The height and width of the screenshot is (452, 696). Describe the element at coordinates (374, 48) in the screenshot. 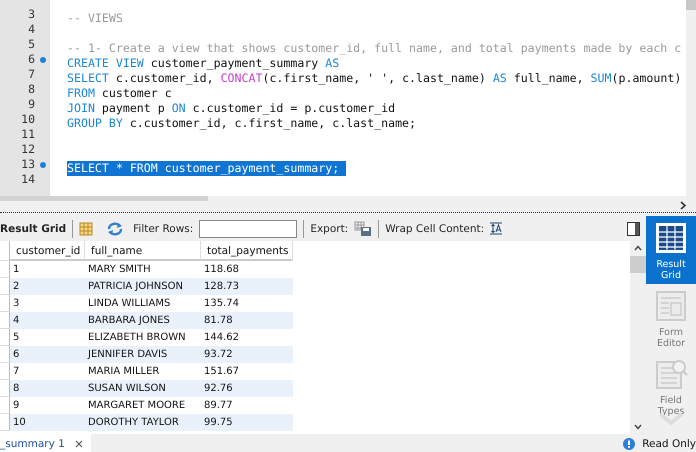

I see `code-line: -- 1- Create a view that shows customer_id, full name, and total payments made by each c` at that location.